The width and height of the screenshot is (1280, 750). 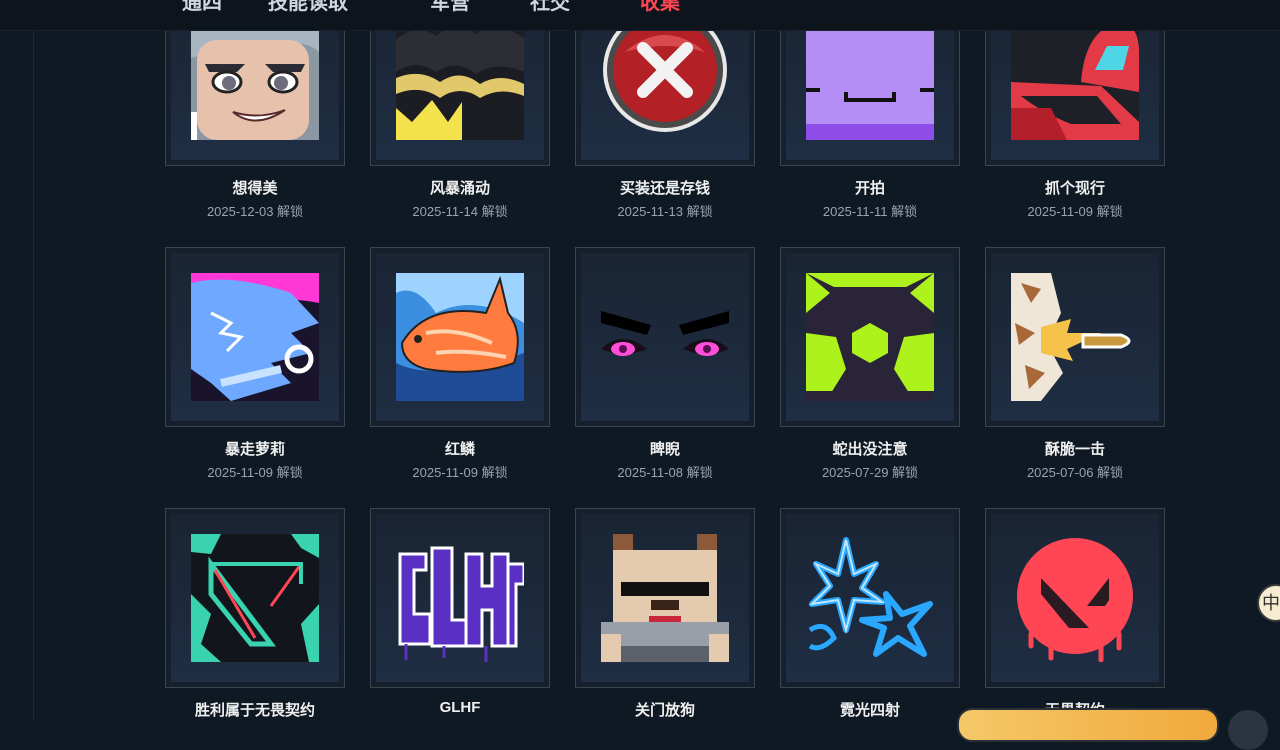 I want to click on nav-item-3: 军营, so click(x=450, y=7).